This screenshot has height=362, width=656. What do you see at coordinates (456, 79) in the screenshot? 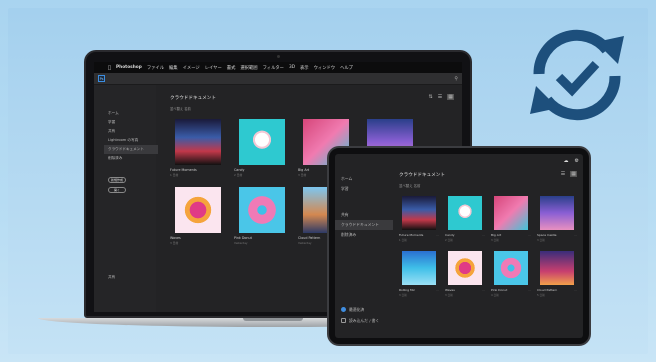
I see `search-icon: ⚲` at bounding box center [456, 79].